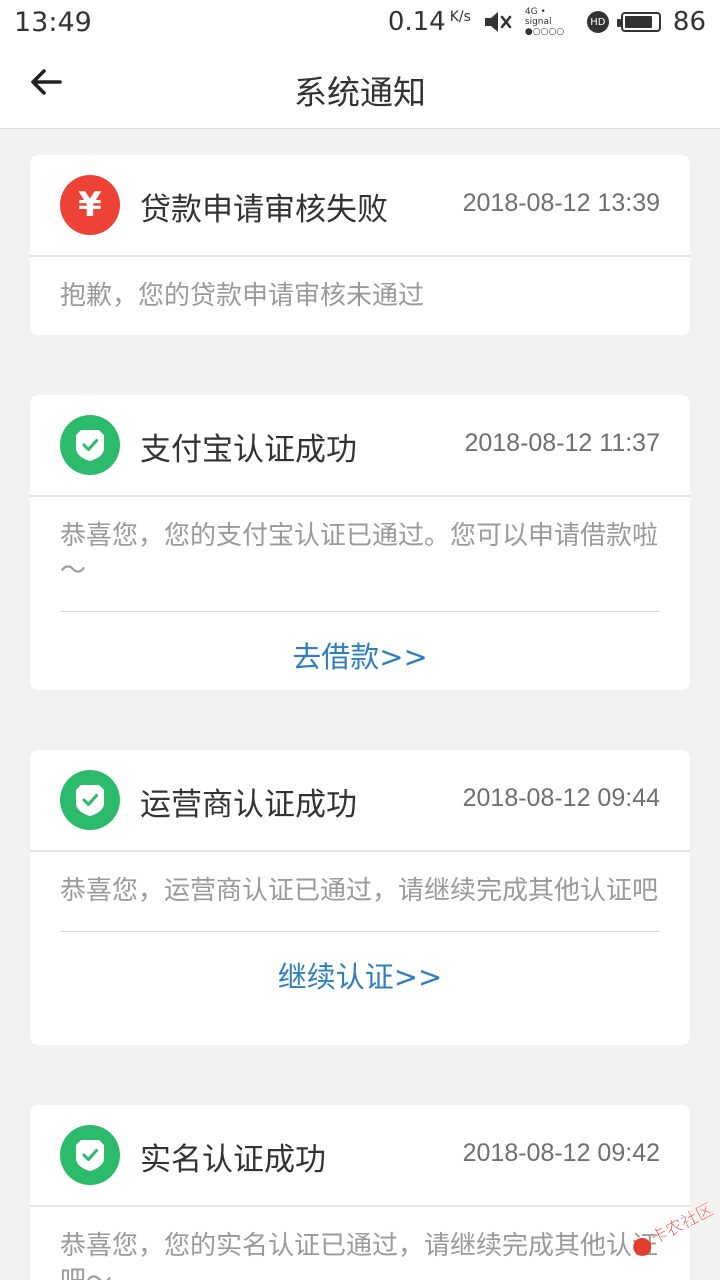  Describe the element at coordinates (248, 805) in the screenshot. I see `notification-title: 运营商认证成功` at that location.